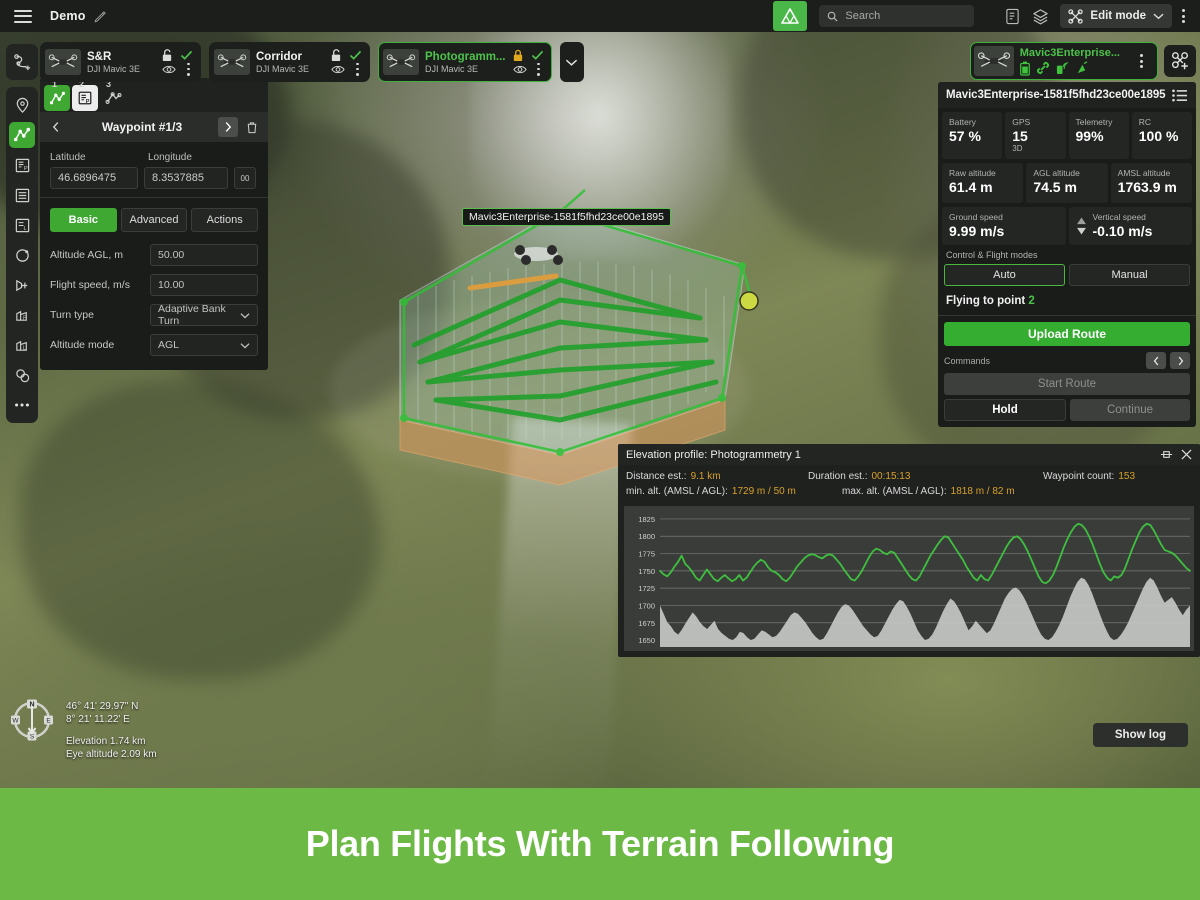  What do you see at coordinates (22, 405) in the screenshot?
I see `more-dots-icon` at bounding box center [22, 405].